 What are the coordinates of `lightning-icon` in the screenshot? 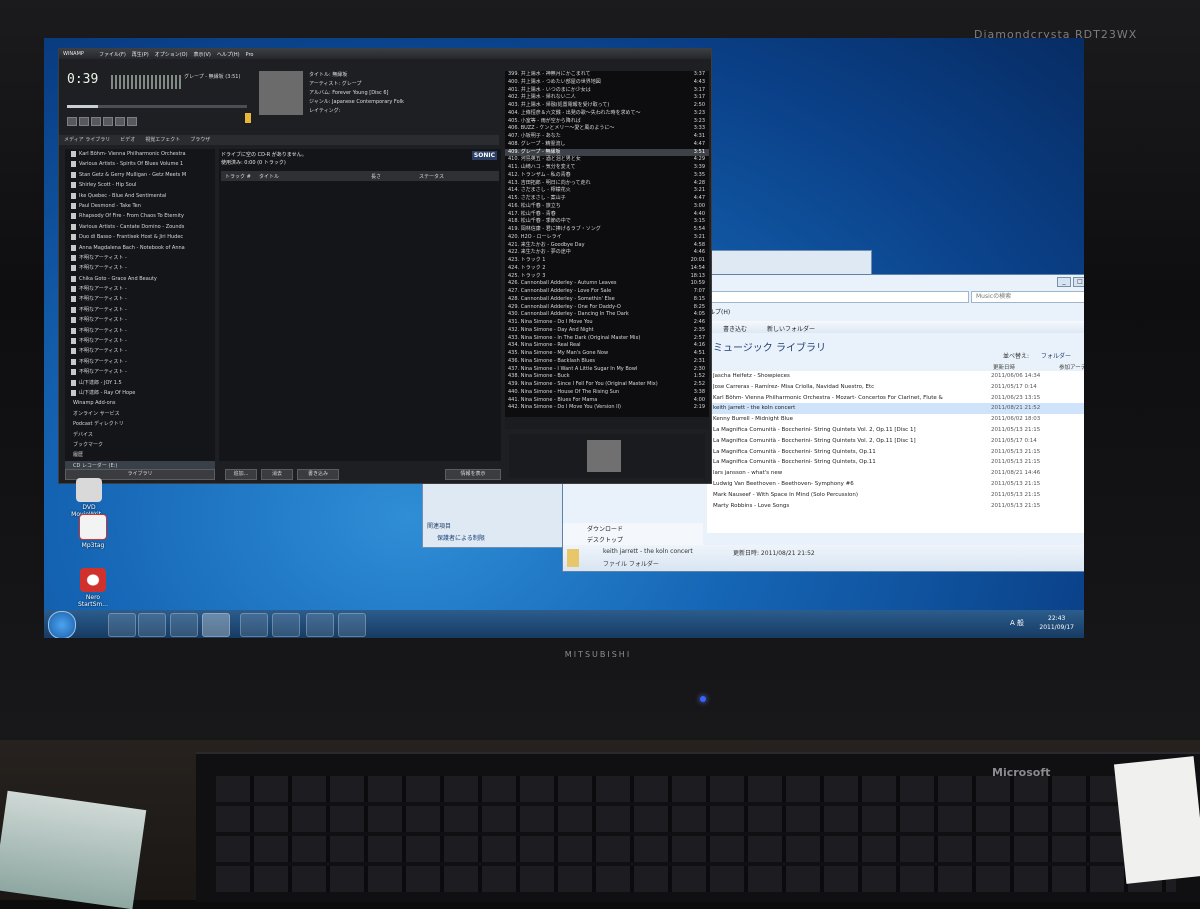 It's located at (248, 118).